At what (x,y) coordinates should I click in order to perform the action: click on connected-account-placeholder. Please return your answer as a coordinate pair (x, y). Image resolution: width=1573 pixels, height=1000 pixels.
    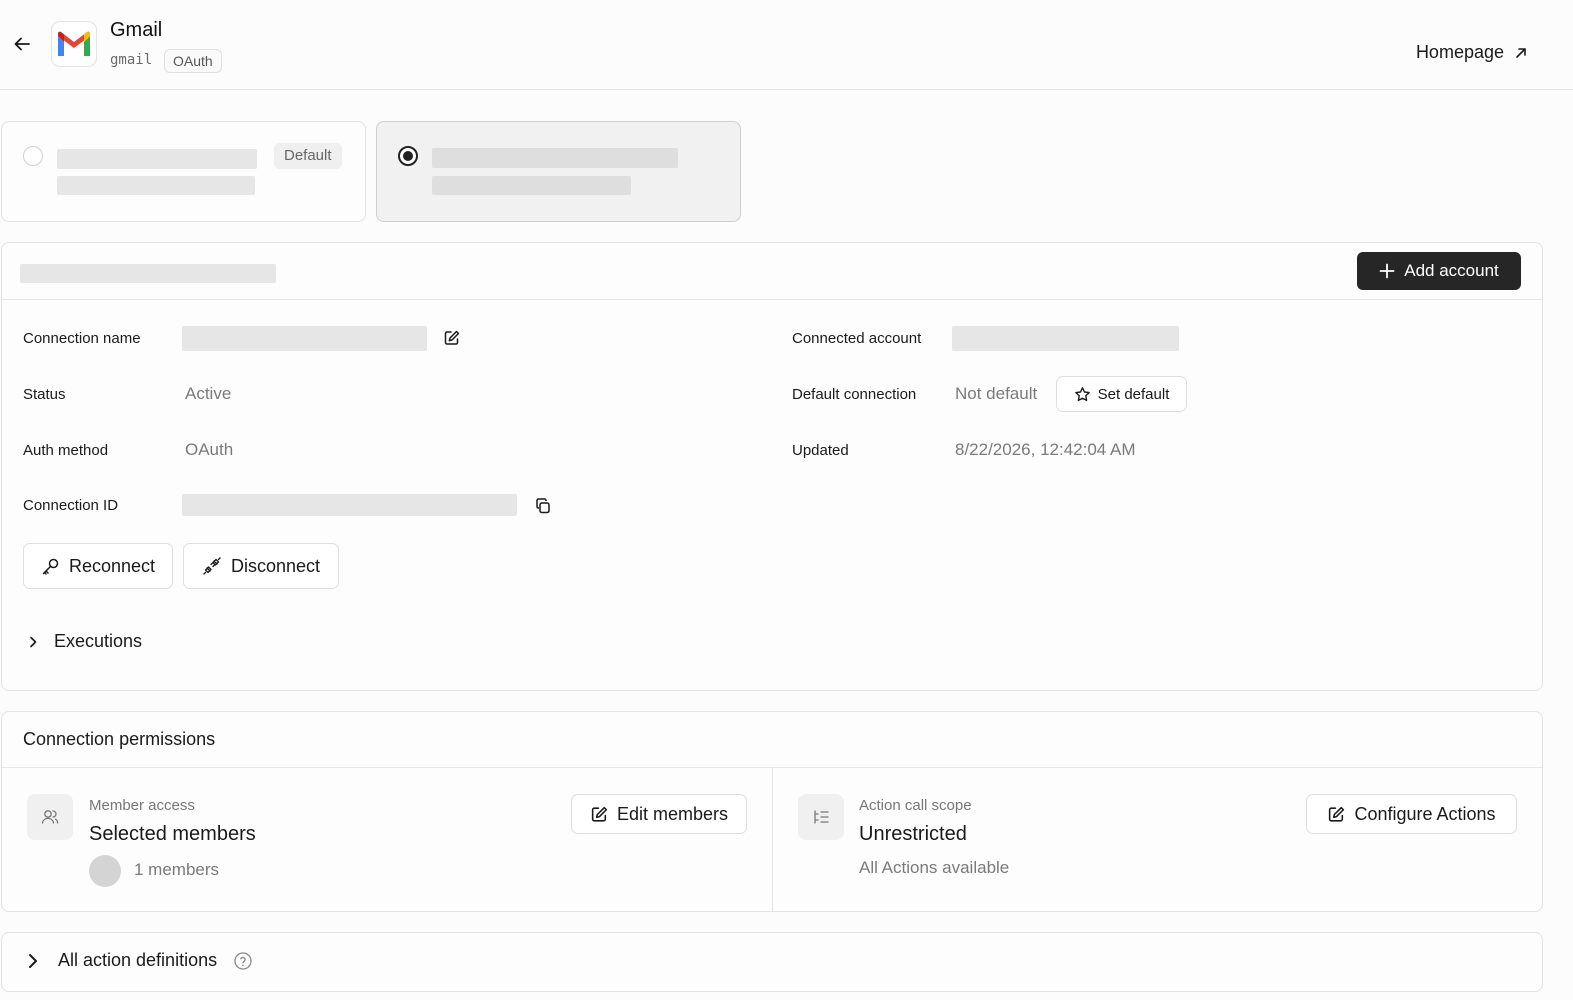
    Looking at the image, I should click on (1065, 338).